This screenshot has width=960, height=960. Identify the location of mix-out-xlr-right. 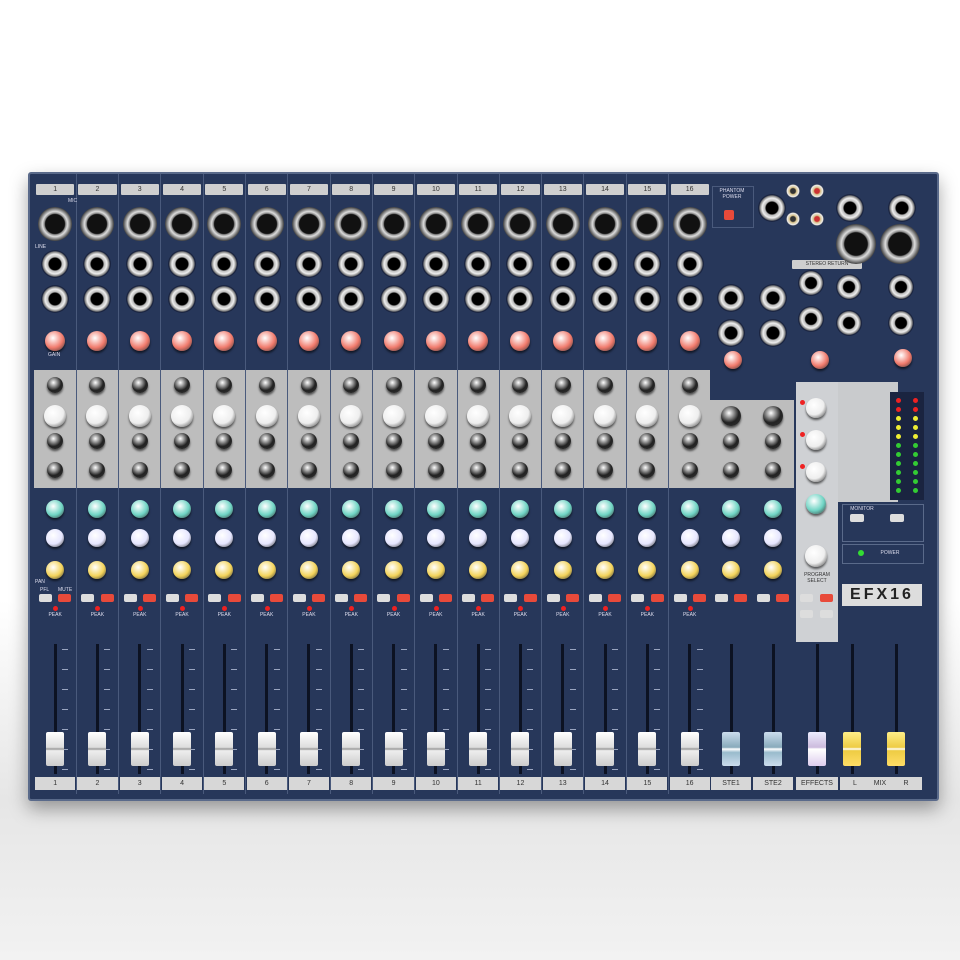
(900, 244).